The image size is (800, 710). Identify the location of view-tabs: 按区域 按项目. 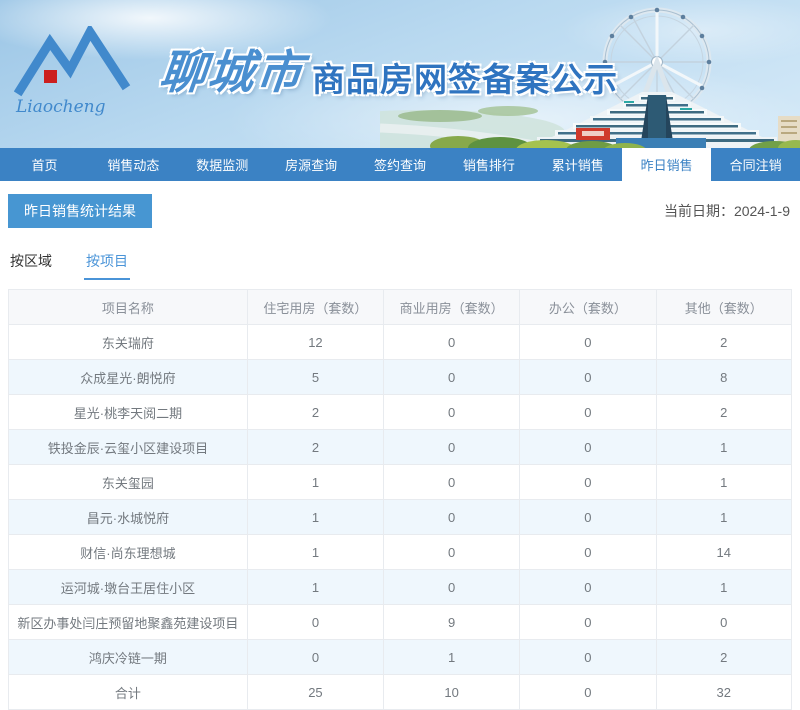
(400, 265).